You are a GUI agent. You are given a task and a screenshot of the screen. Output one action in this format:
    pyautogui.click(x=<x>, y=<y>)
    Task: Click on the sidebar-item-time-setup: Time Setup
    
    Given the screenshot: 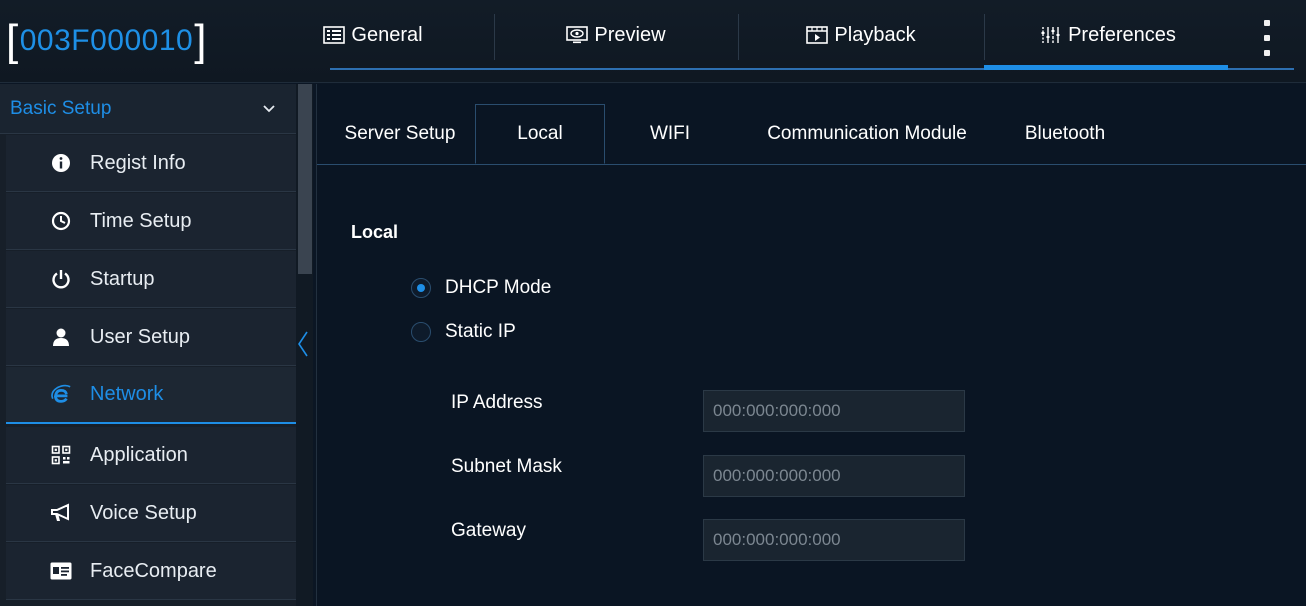 What is the action you would take?
    pyautogui.click(x=151, y=221)
    